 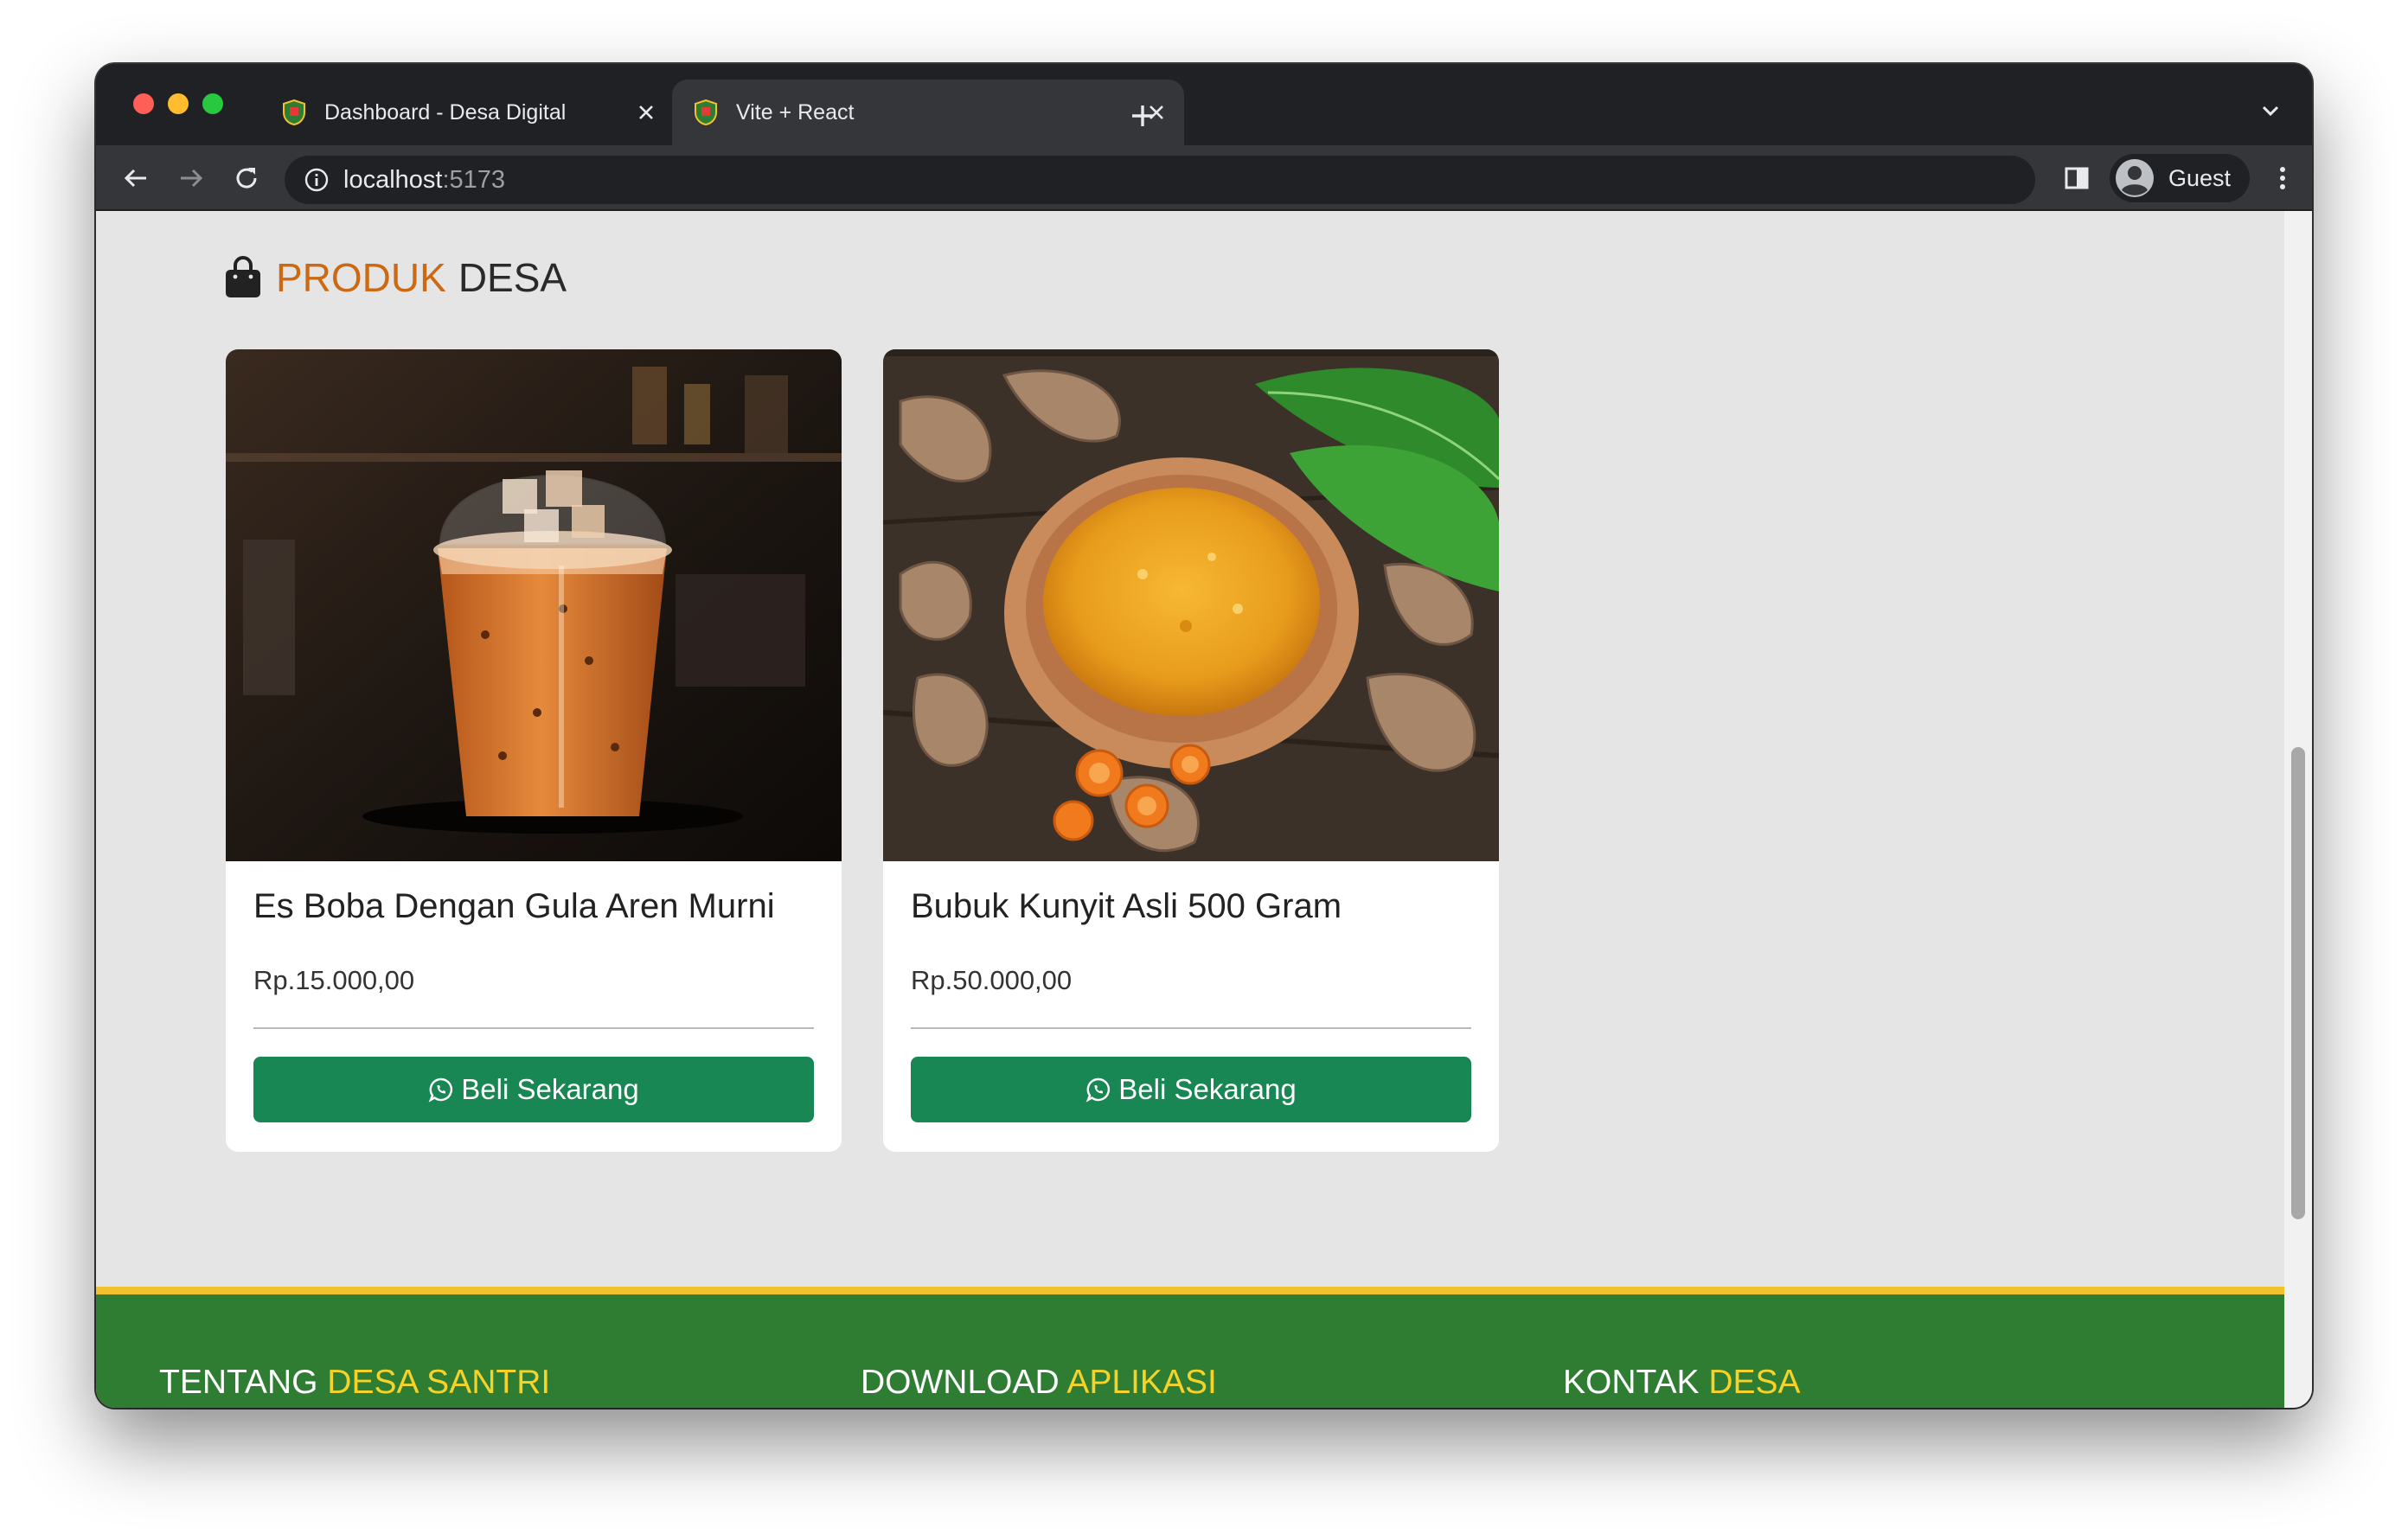 What do you see at coordinates (445, 112) in the screenshot?
I see `tab-title: Dashboard - Desa Digital` at bounding box center [445, 112].